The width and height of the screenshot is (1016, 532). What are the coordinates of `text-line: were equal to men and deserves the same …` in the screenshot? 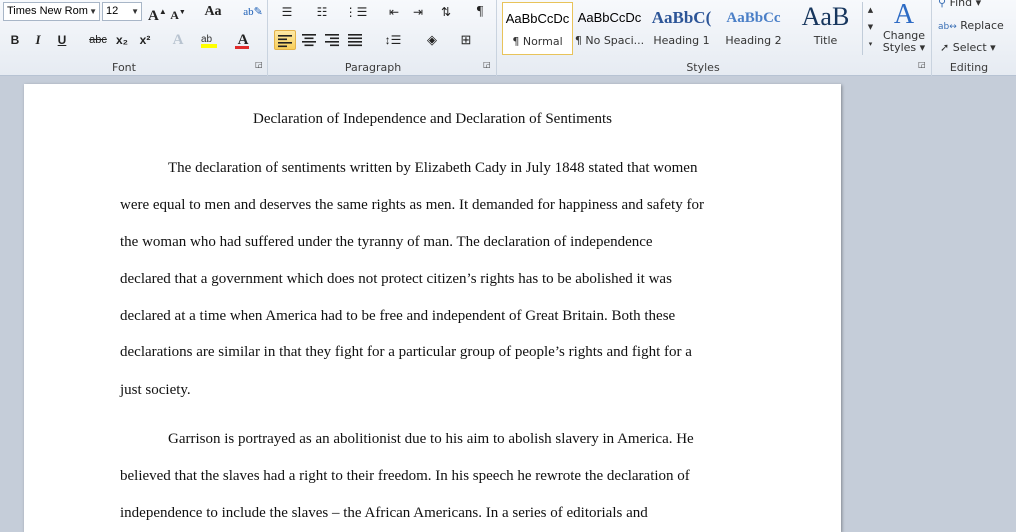 It's located at (412, 205).